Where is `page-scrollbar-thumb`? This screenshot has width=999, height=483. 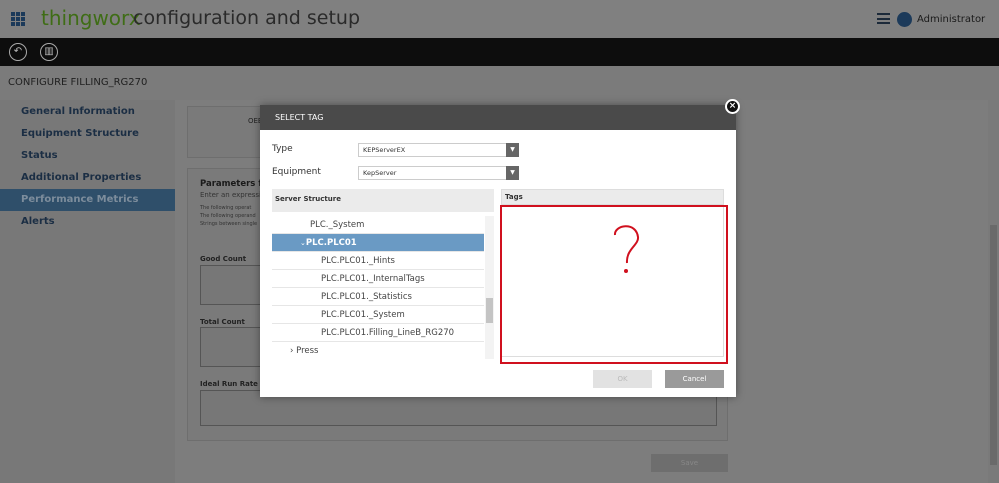
page-scrollbar-thumb is located at coordinates (993, 345).